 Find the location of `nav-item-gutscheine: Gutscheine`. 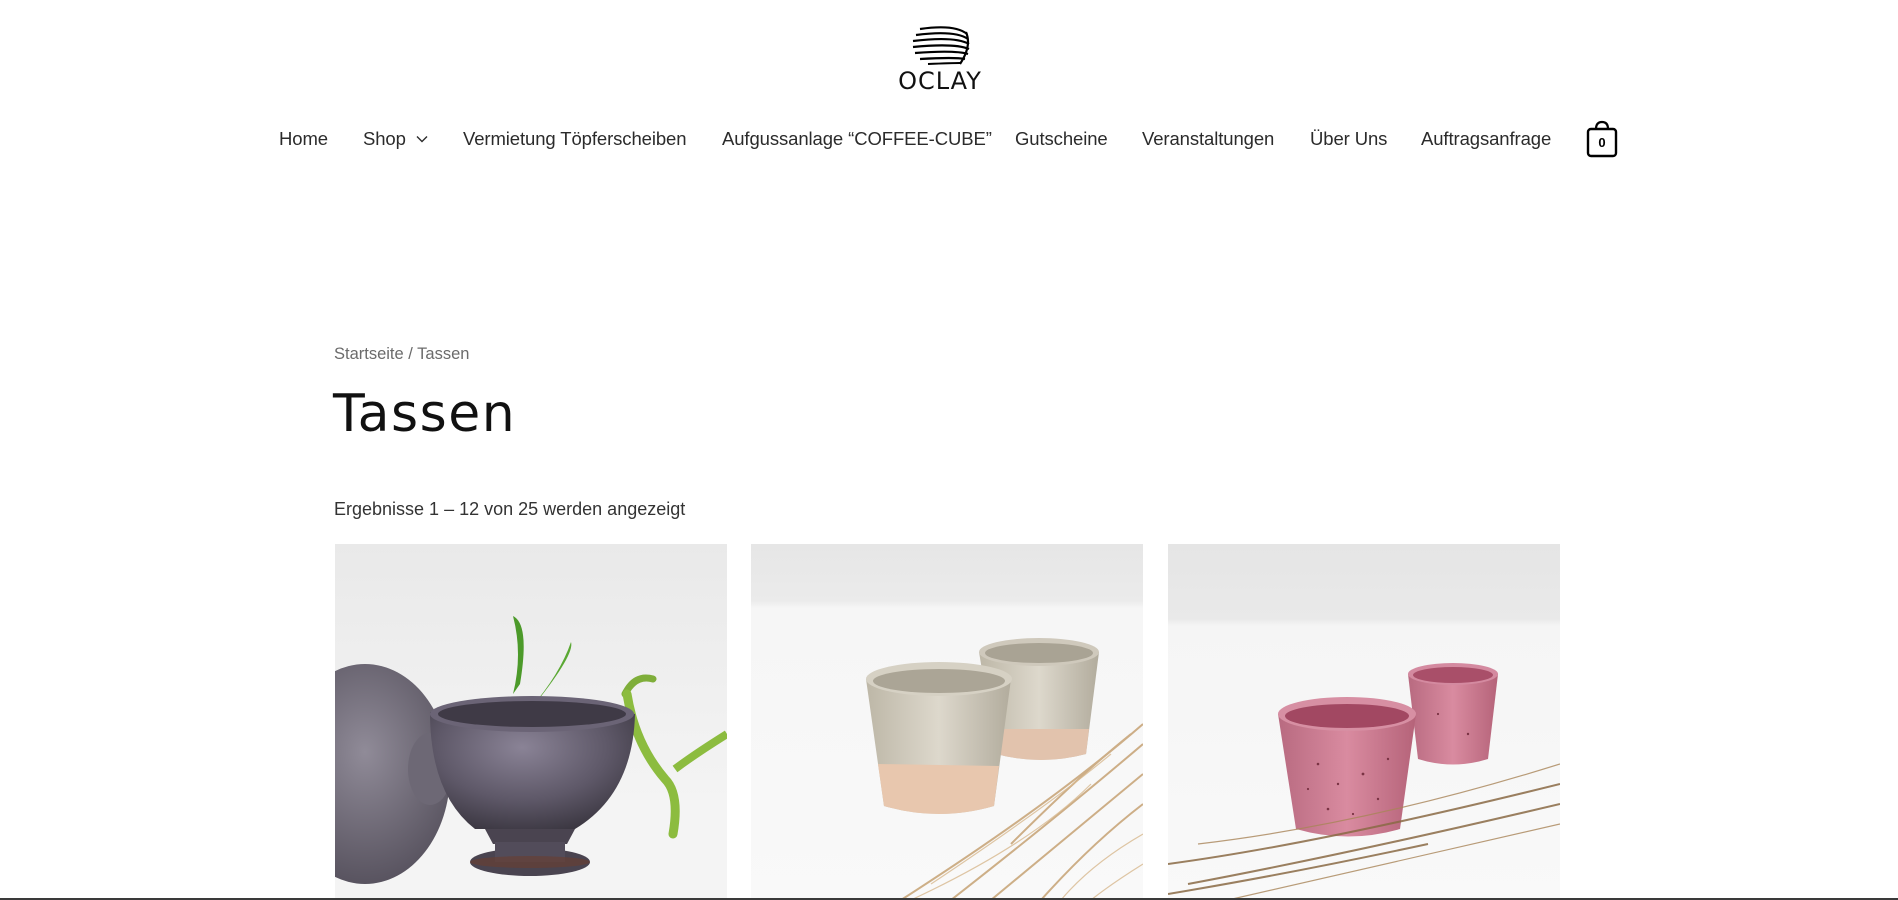

nav-item-gutscheine: Gutscheine is located at coordinates (1061, 139).